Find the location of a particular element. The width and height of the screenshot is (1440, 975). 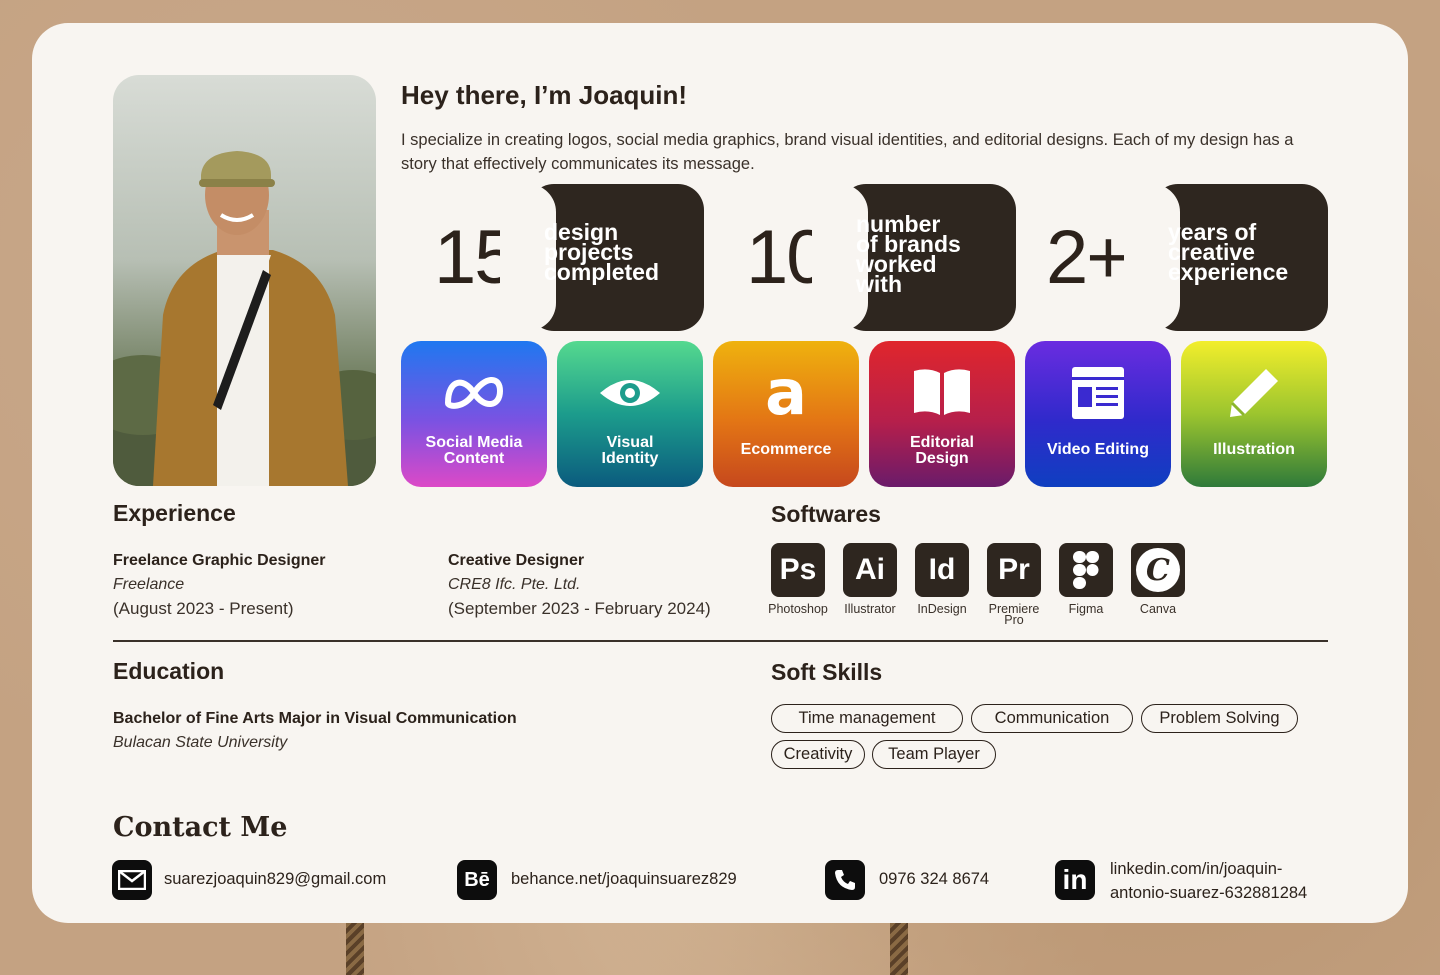

job-title: Creative Designer is located at coordinates (516, 560).